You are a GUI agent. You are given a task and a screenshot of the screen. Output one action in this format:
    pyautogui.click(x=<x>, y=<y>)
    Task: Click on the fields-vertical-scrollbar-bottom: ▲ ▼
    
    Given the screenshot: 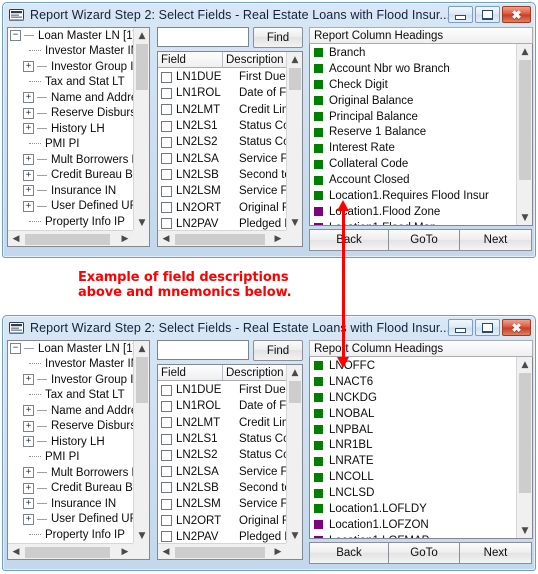 What is the action you would take?
    pyautogui.click(x=294, y=454)
    